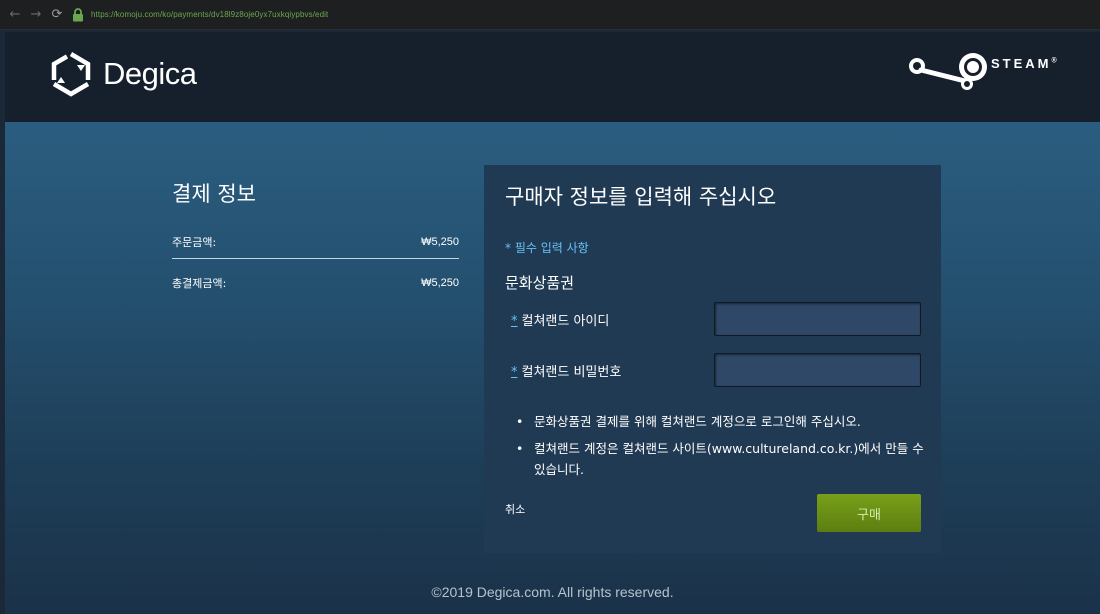  What do you see at coordinates (315, 283) in the screenshot?
I see `total-amount-row: 총결제금액: ₩5,250` at bounding box center [315, 283].